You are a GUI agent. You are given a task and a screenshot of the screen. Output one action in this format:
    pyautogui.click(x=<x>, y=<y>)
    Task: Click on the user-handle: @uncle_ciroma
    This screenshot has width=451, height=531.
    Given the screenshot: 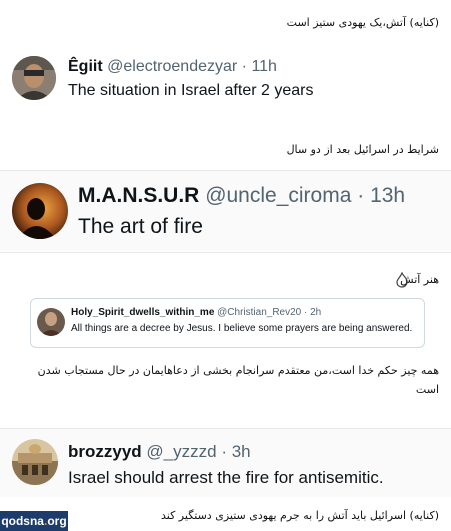 What is the action you would take?
    pyautogui.click(x=278, y=195)
    